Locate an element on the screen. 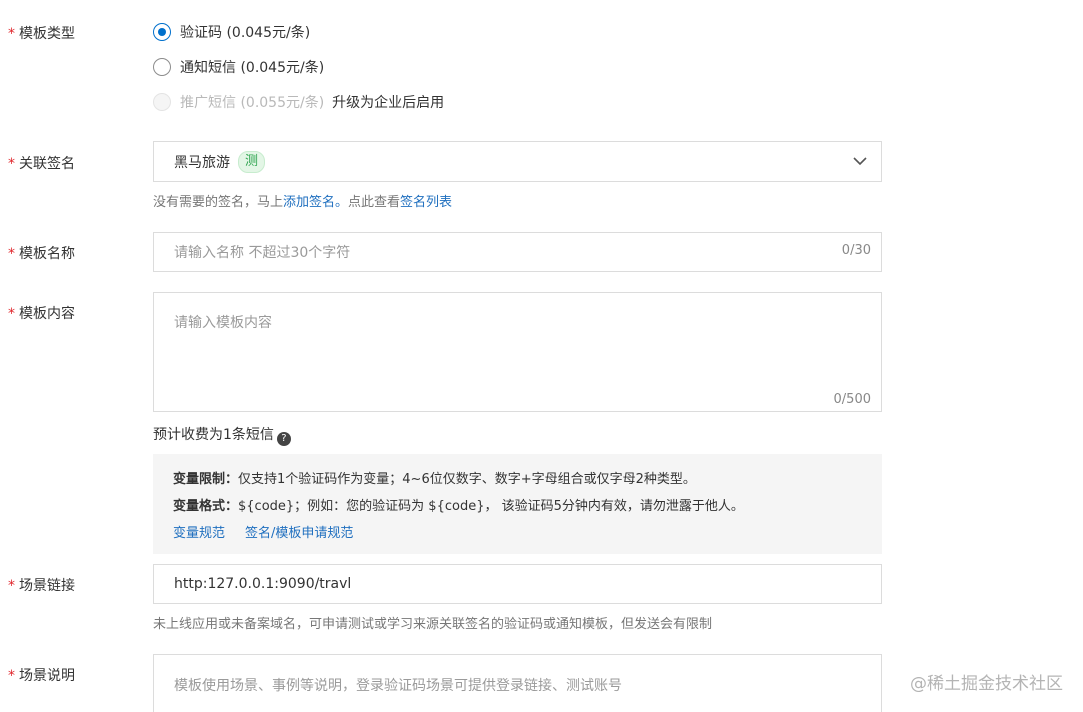  radio-disabled-icon is located at coordinates (162, 102).